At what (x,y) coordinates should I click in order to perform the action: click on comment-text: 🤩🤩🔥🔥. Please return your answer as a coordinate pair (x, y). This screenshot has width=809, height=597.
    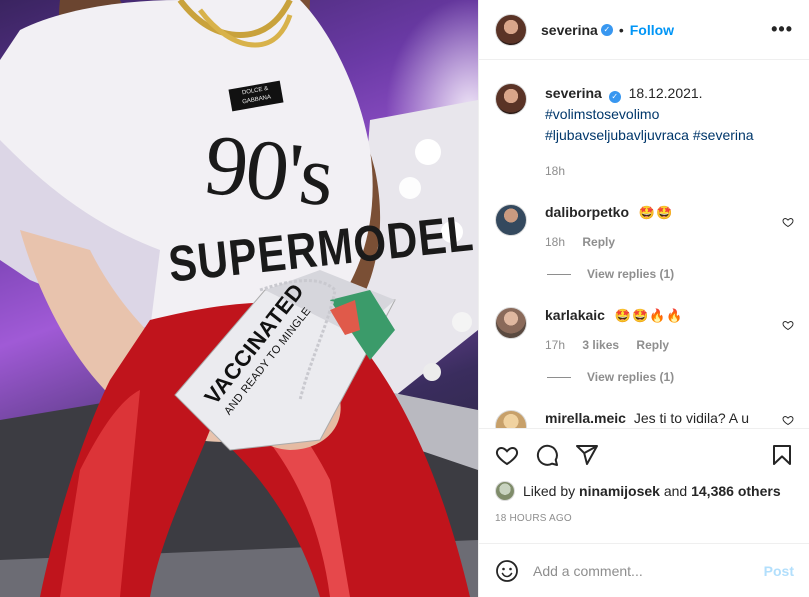
    Looking at the image, I should click on (649, 315).